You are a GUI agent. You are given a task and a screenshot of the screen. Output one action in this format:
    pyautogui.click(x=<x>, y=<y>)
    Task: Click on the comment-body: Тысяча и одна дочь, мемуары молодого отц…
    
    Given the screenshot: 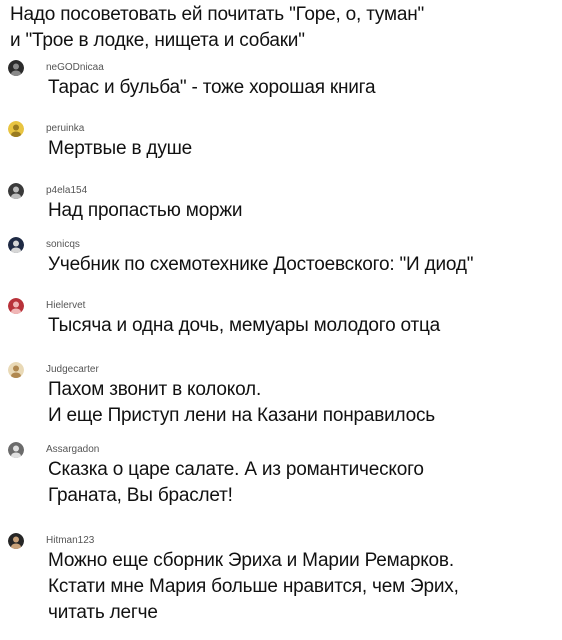 What is the action you would take?
    pyautogui.click(x=244, y=326)
    